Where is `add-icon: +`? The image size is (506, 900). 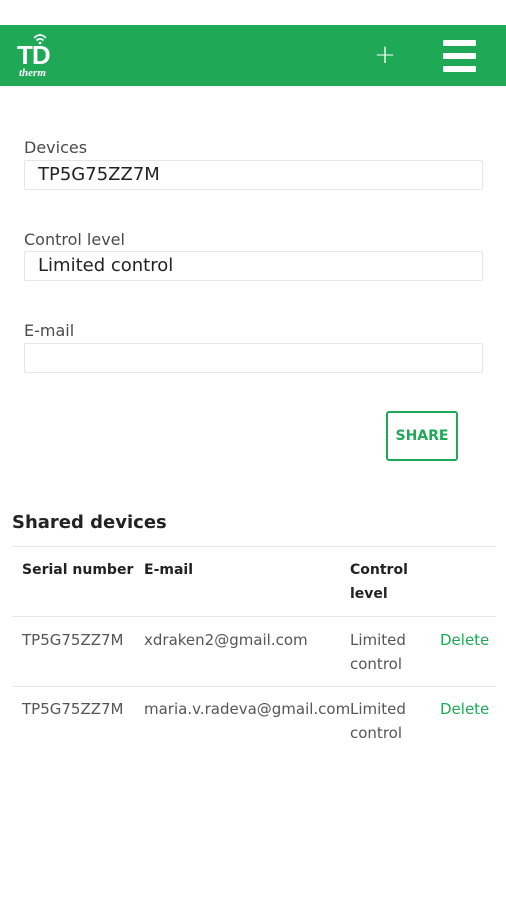 add-icon: + is located at coordinates (385, 55).